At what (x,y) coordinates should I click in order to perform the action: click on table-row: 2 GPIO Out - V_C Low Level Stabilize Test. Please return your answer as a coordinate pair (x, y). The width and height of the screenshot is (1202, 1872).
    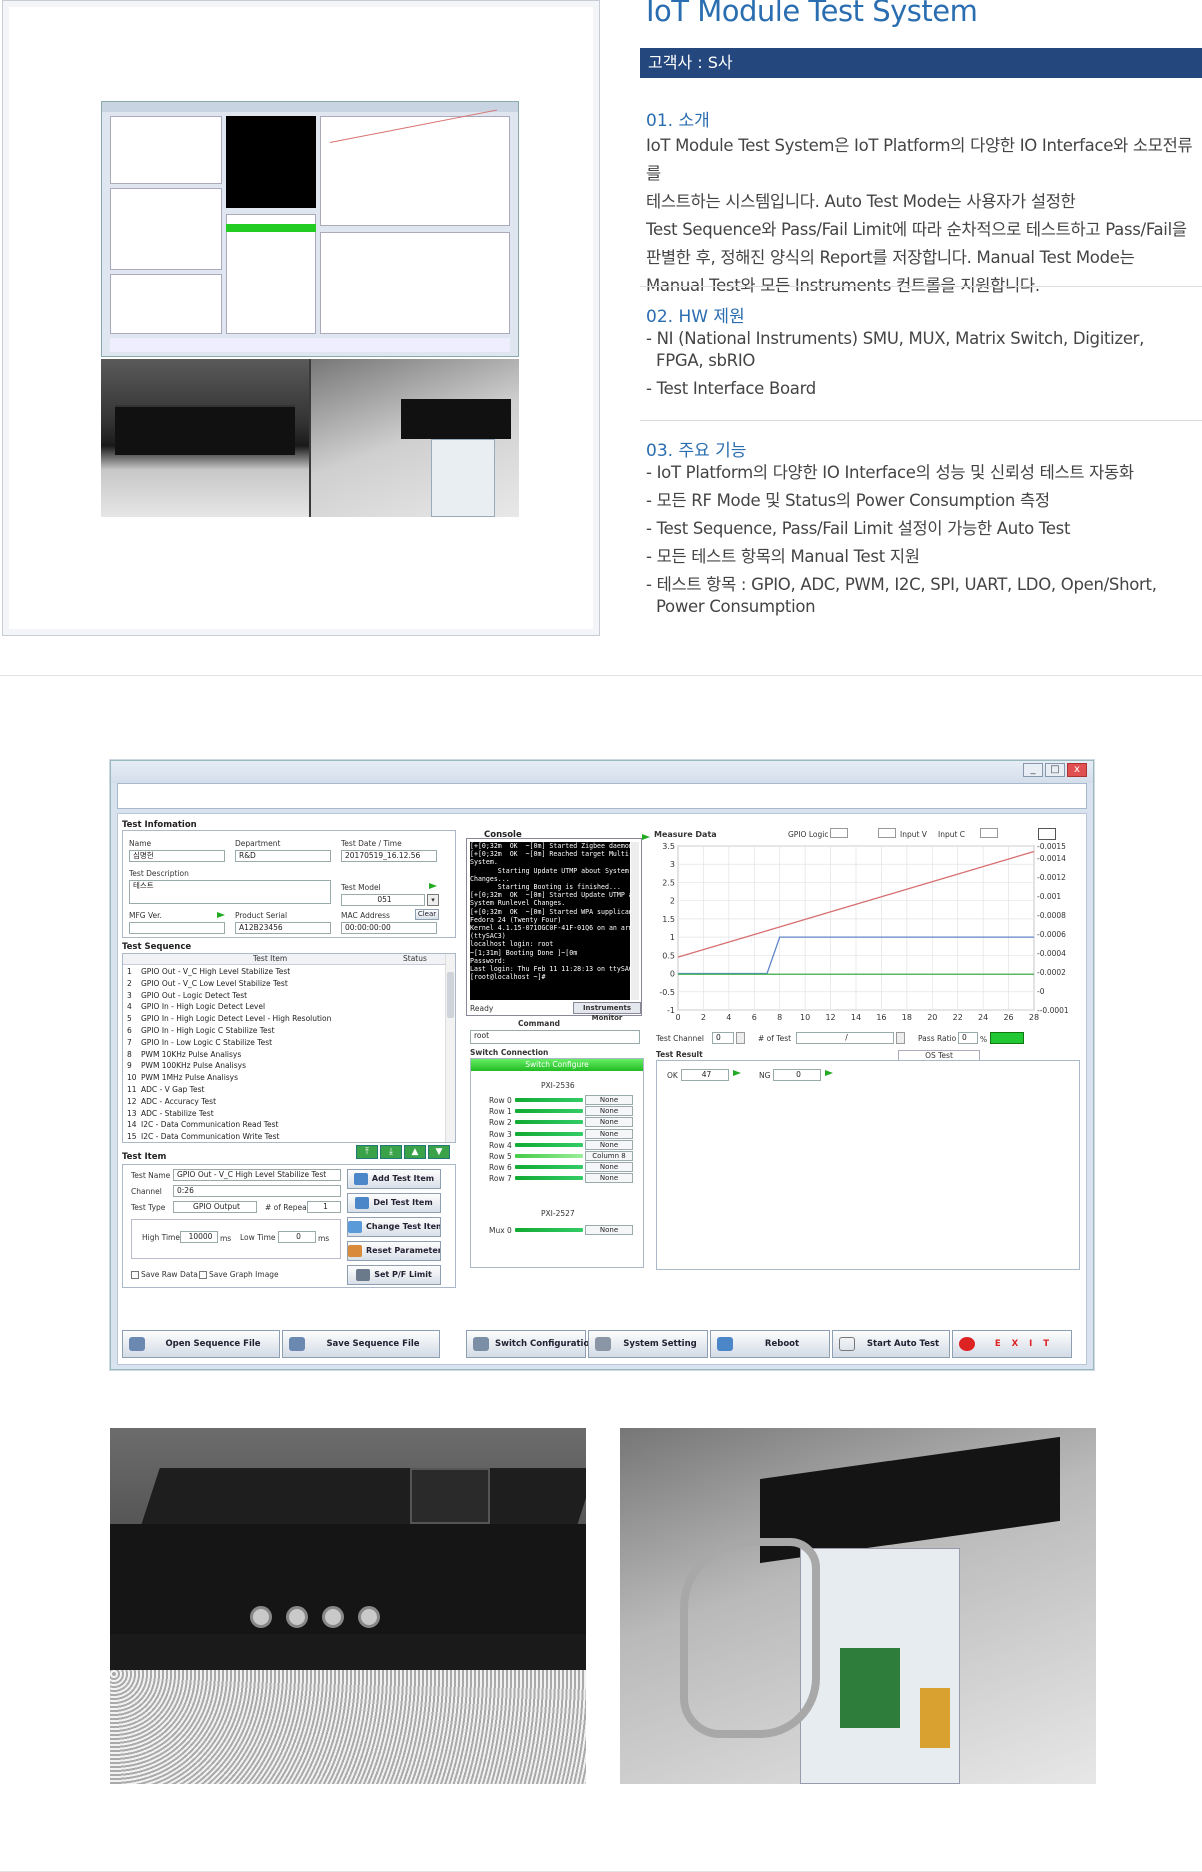
    Looking at the image, I should click on (284, 984).